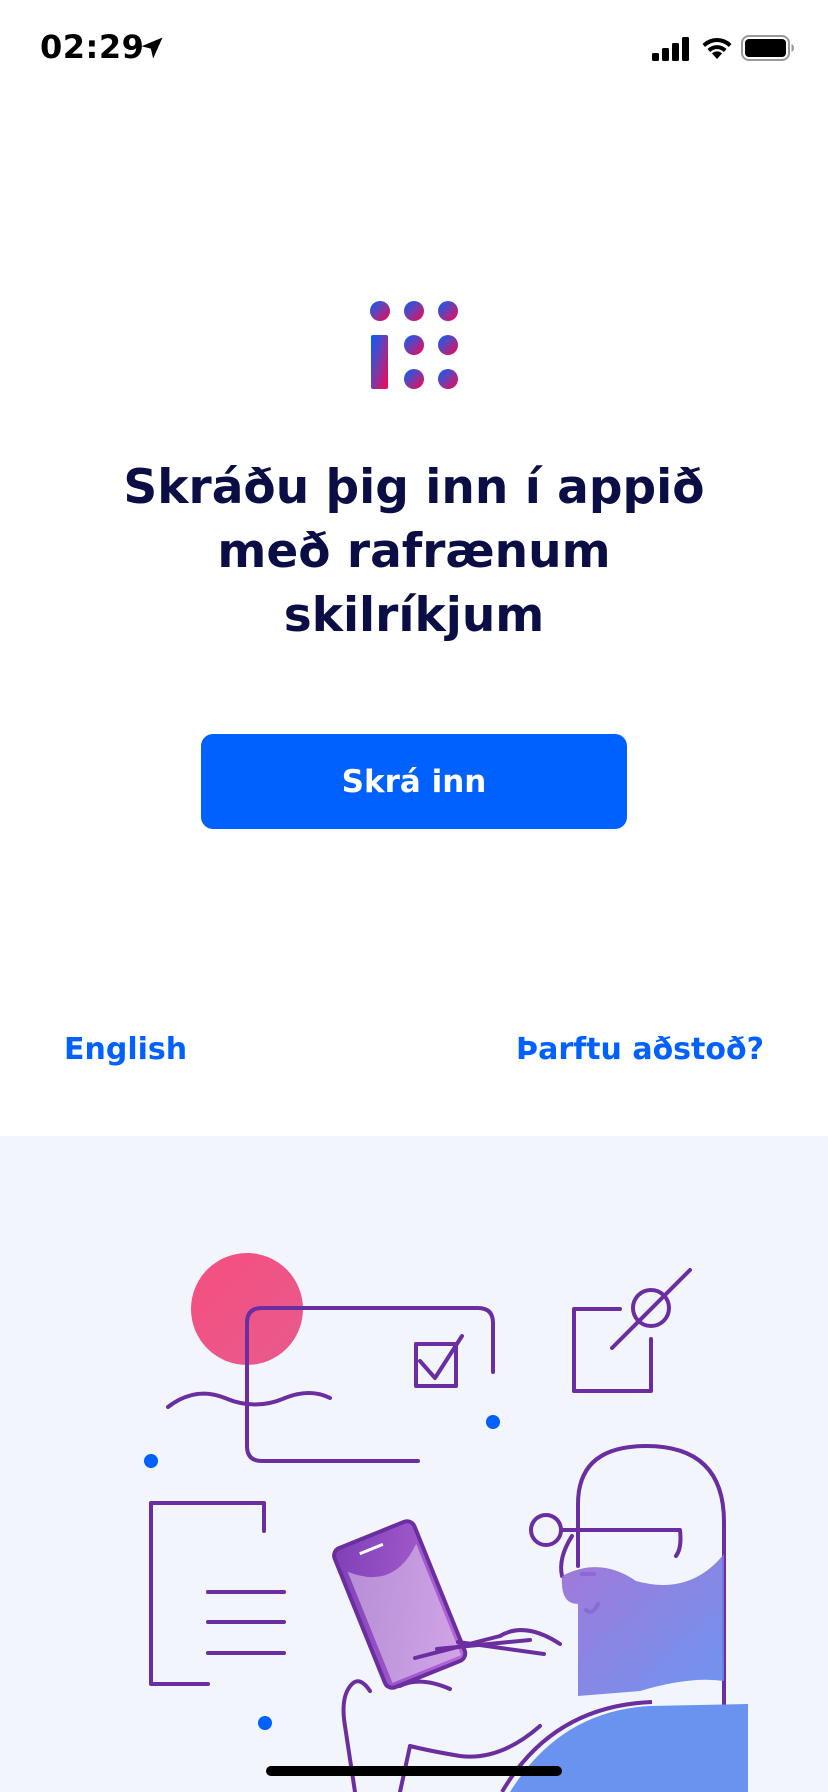 This screenshot has width=828, height=1792. I want to click on help-link: Þarftu aðstoð?, so click(640, 1049).